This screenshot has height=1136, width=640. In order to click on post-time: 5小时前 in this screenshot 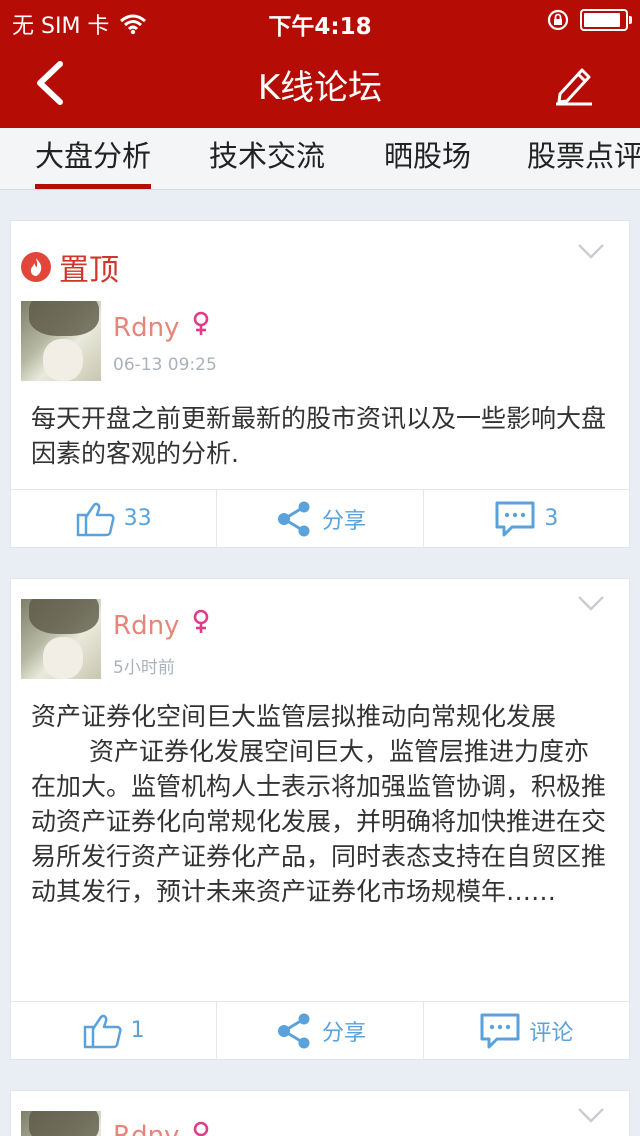, I will do `click(144, 668)`.